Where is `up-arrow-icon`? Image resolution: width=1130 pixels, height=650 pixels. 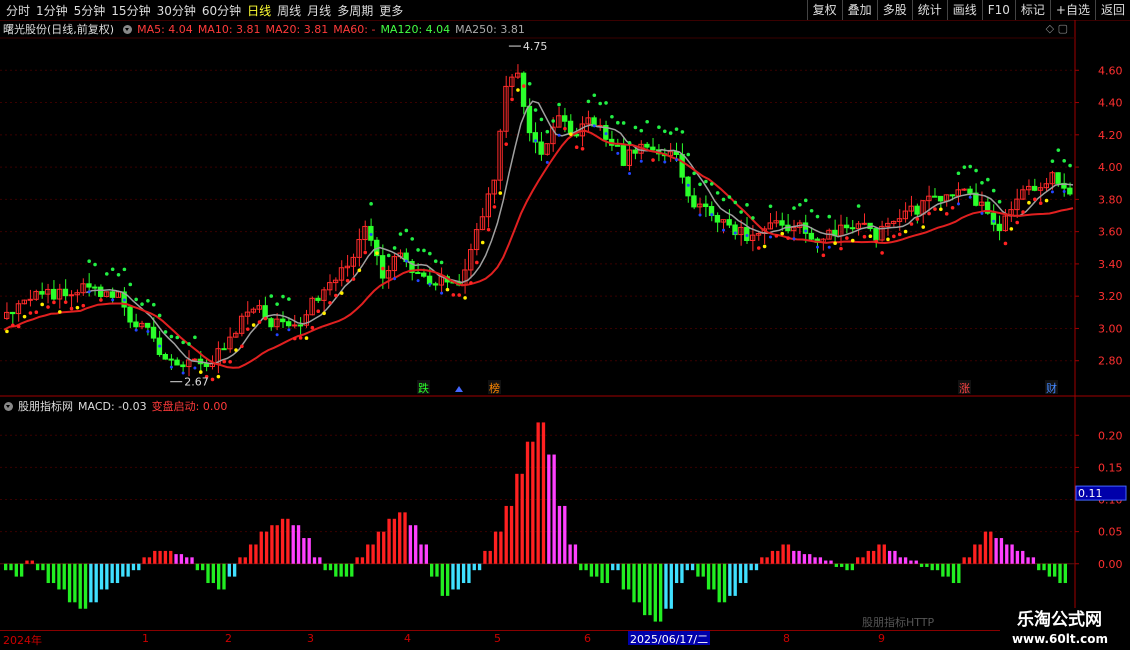
up-arrow-icon is located at coordinates (459, 389).